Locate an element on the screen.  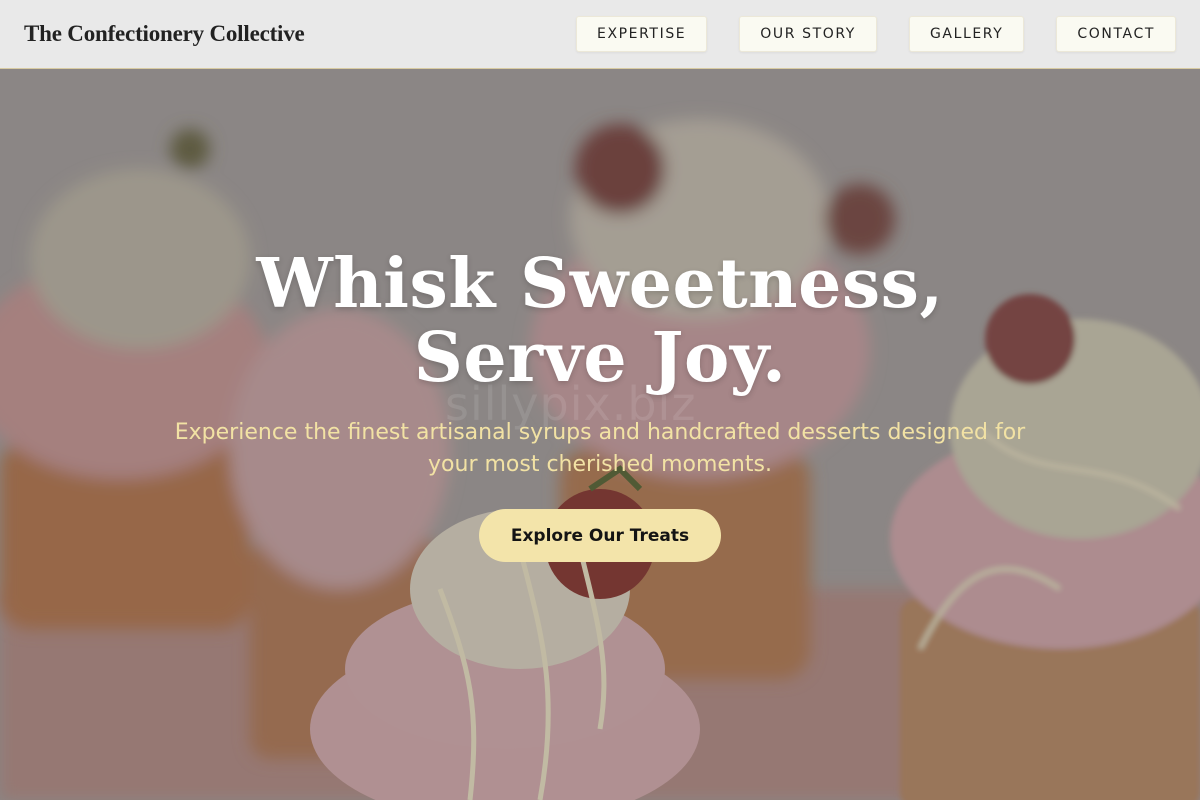
nav-gallery-button: GALLERY is located at coordinates (966, 34).